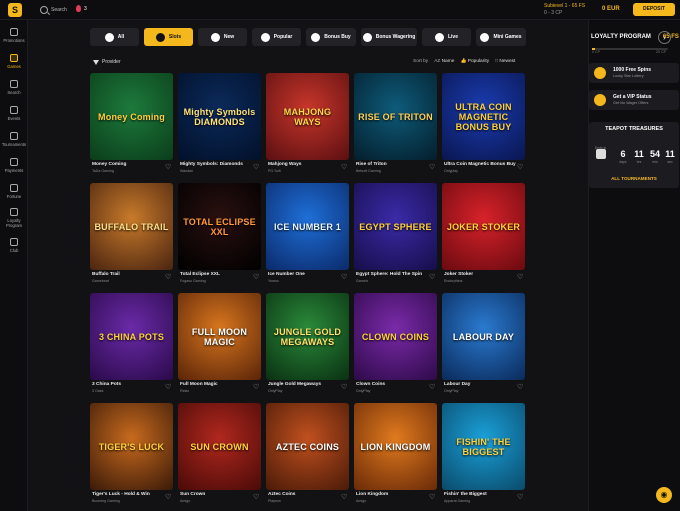 This screenshot has width=680, height=511. I want to click on promo-vip-status: Get a VIP Status Get No Wager Offers, so click(634, 100).